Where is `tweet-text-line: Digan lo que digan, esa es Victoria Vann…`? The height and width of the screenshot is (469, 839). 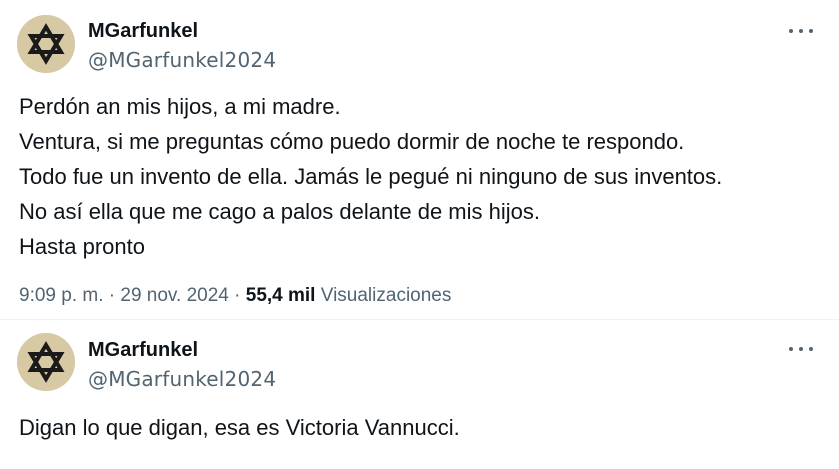 tweet-text-line: Digan lo que digan, esa es Victoria Vann… is located at coordinates (239, 427).